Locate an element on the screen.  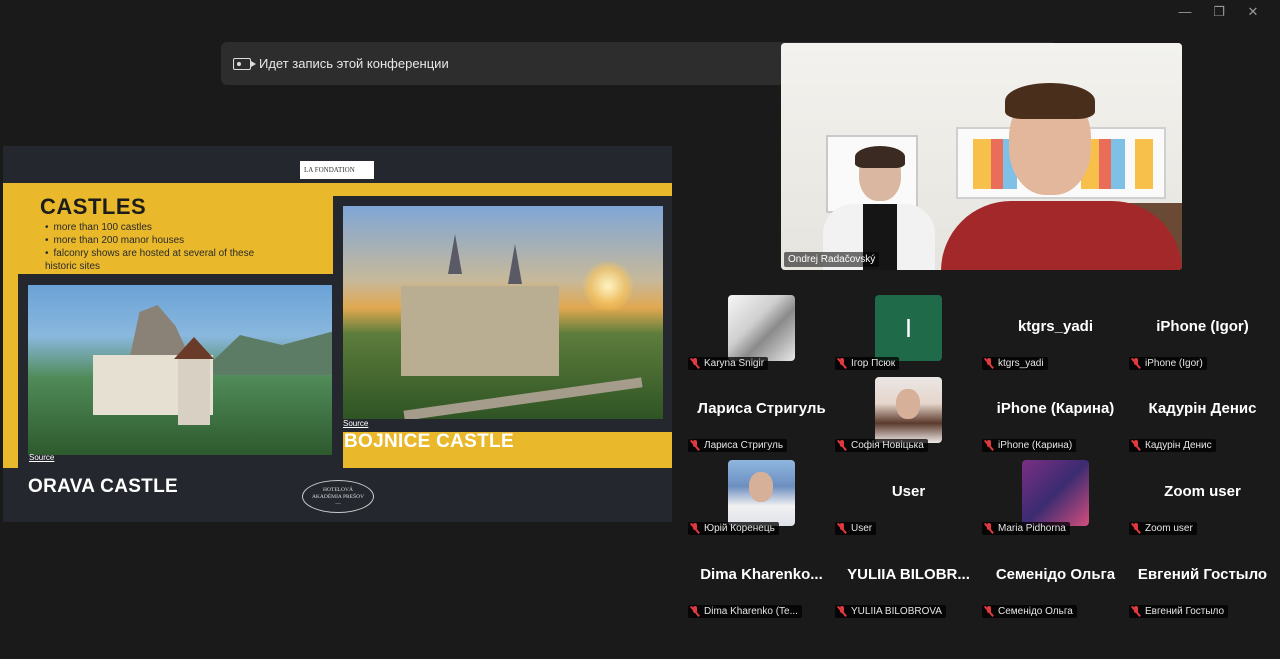
participant-tile: I Ігор Псюк is located at coordinates (908, 334).